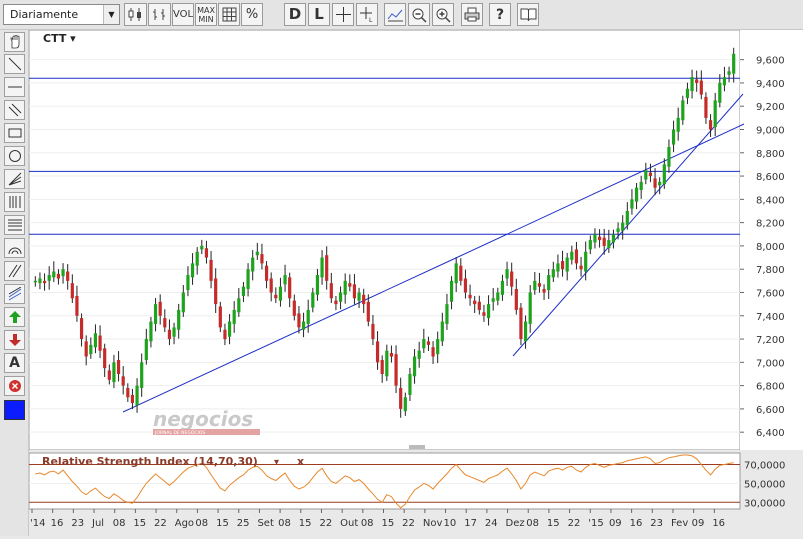 The image size is (803, 539). Describe the element at coordinates (14, 386) in the screenshot. I see `delete-drawings-icon` at that location.